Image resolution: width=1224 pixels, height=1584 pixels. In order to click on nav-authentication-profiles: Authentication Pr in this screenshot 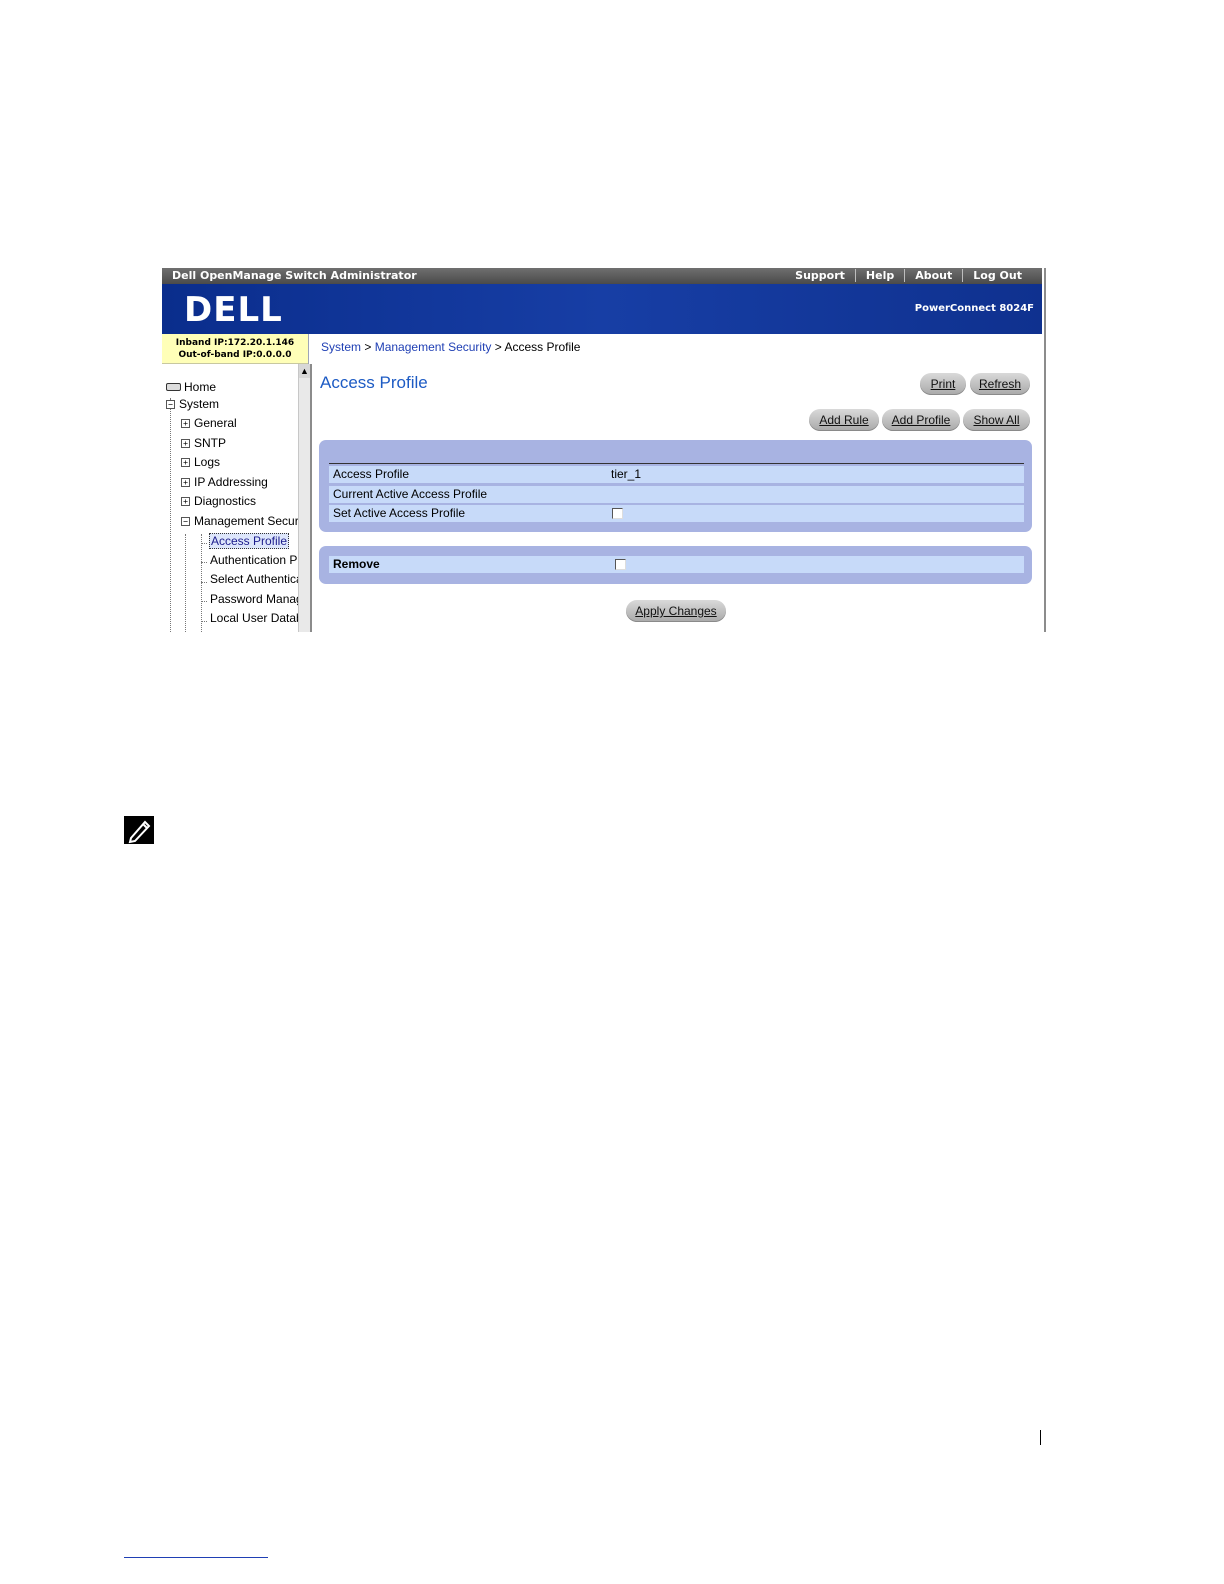, I will do `click(255, 560)`.